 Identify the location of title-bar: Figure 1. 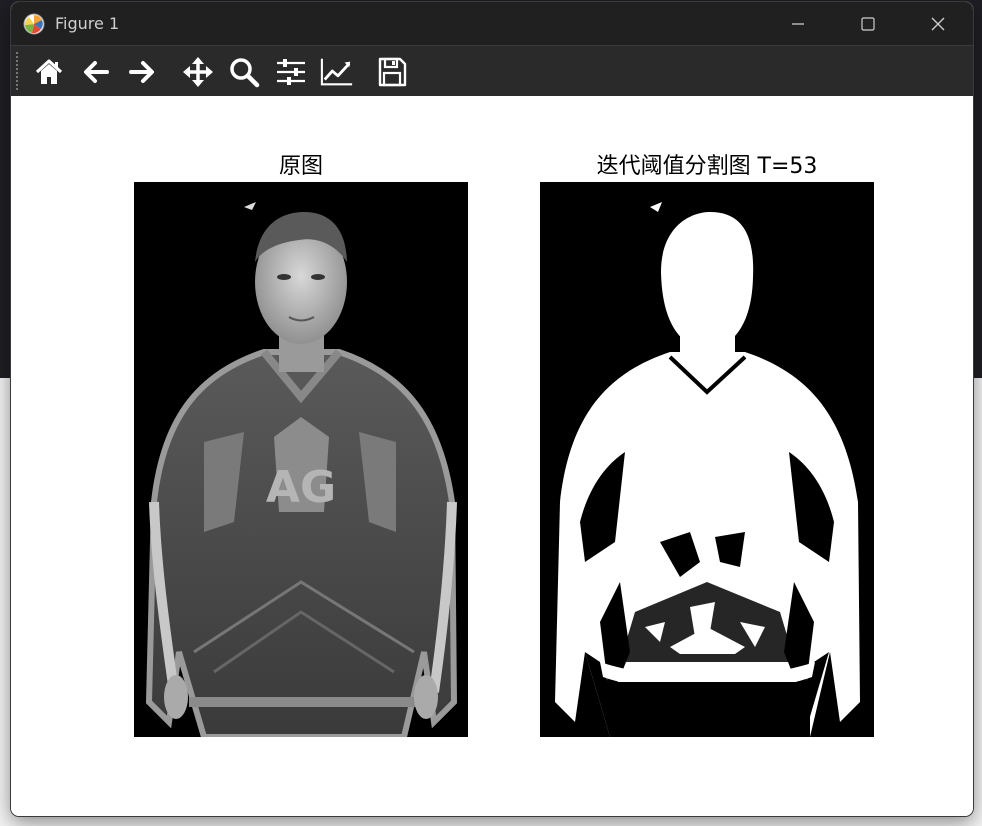
(492, 23).